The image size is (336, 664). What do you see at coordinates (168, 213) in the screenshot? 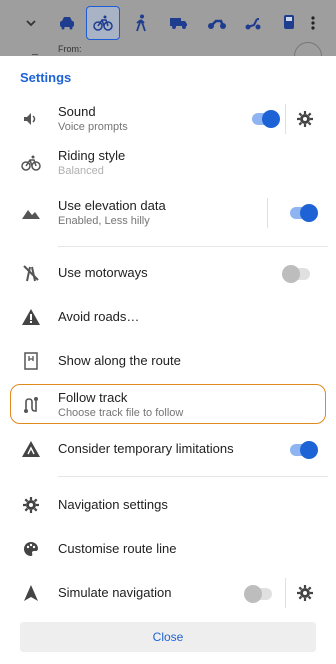
I see `elevation-row: Use elevation data Enabled, Less hilly` at bounding box center [168, 213].